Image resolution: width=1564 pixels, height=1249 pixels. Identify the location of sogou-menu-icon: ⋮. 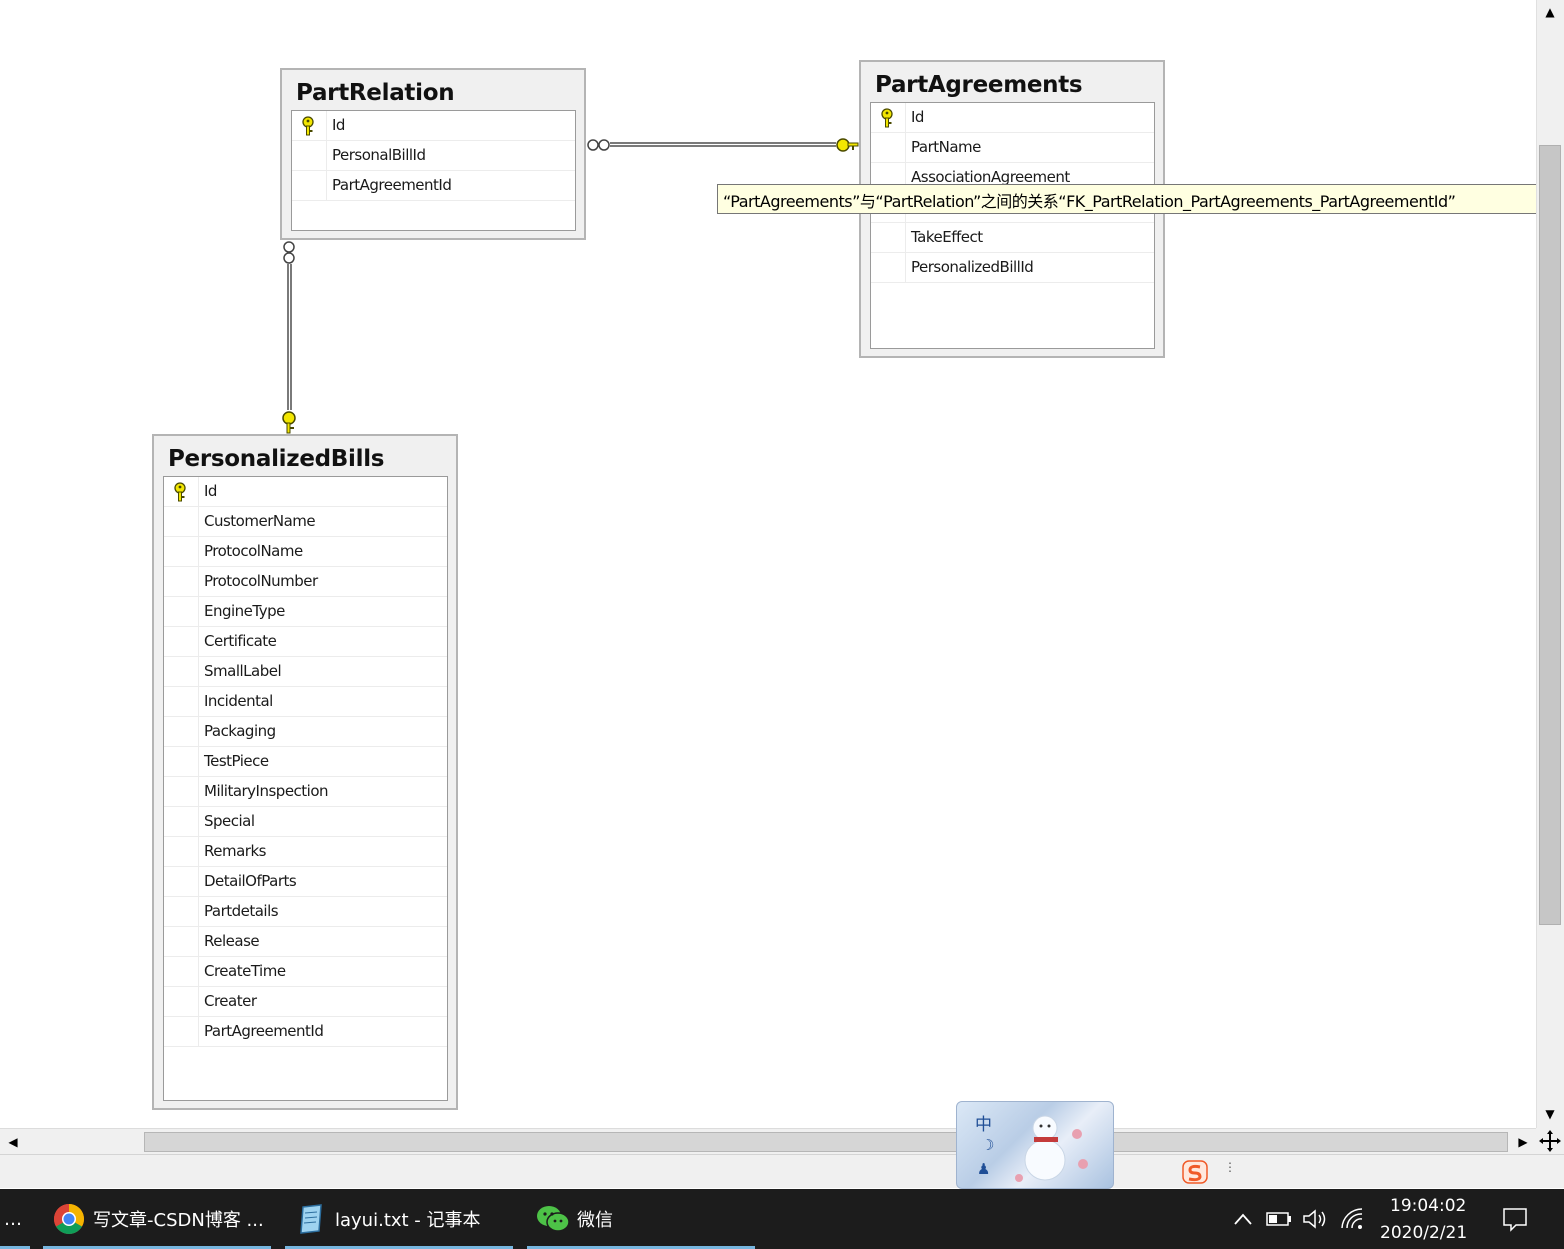
(1230, 1167).